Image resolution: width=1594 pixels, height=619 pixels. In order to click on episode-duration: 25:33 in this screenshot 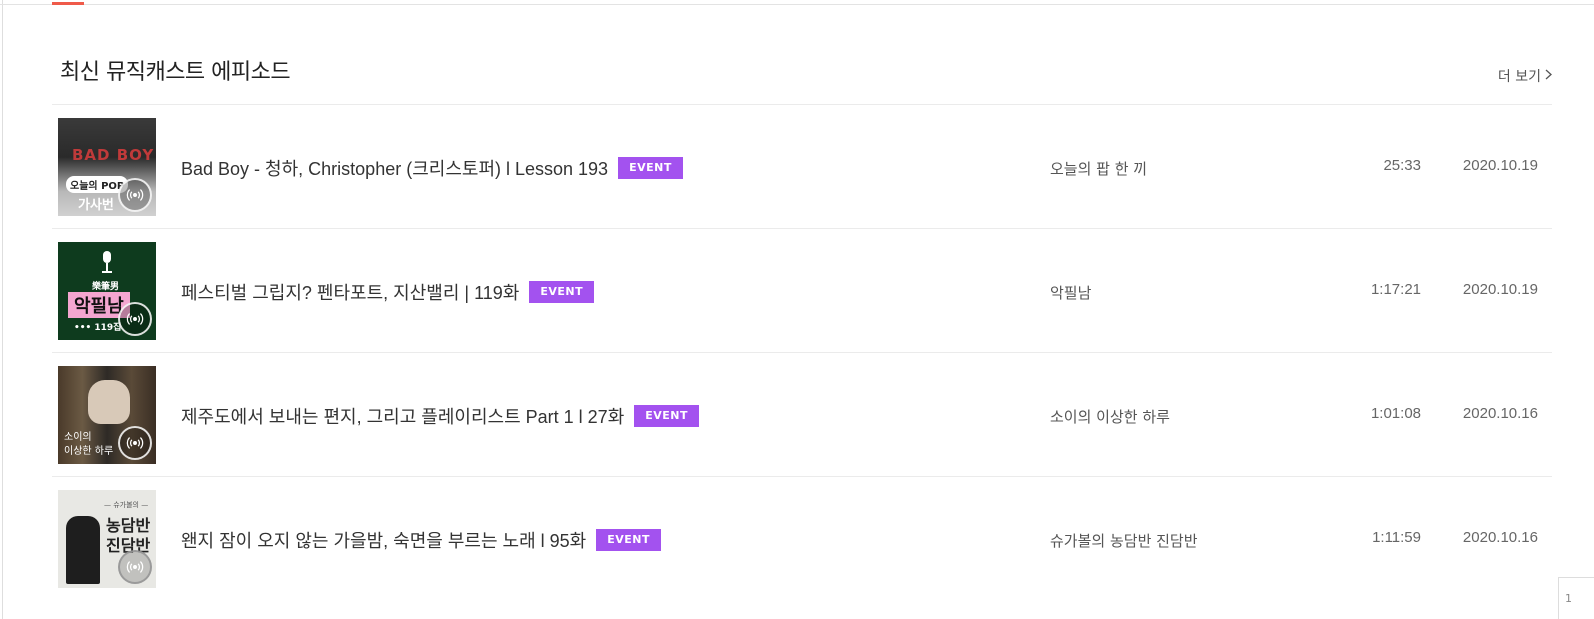, I will do `click(1402, 165)`.